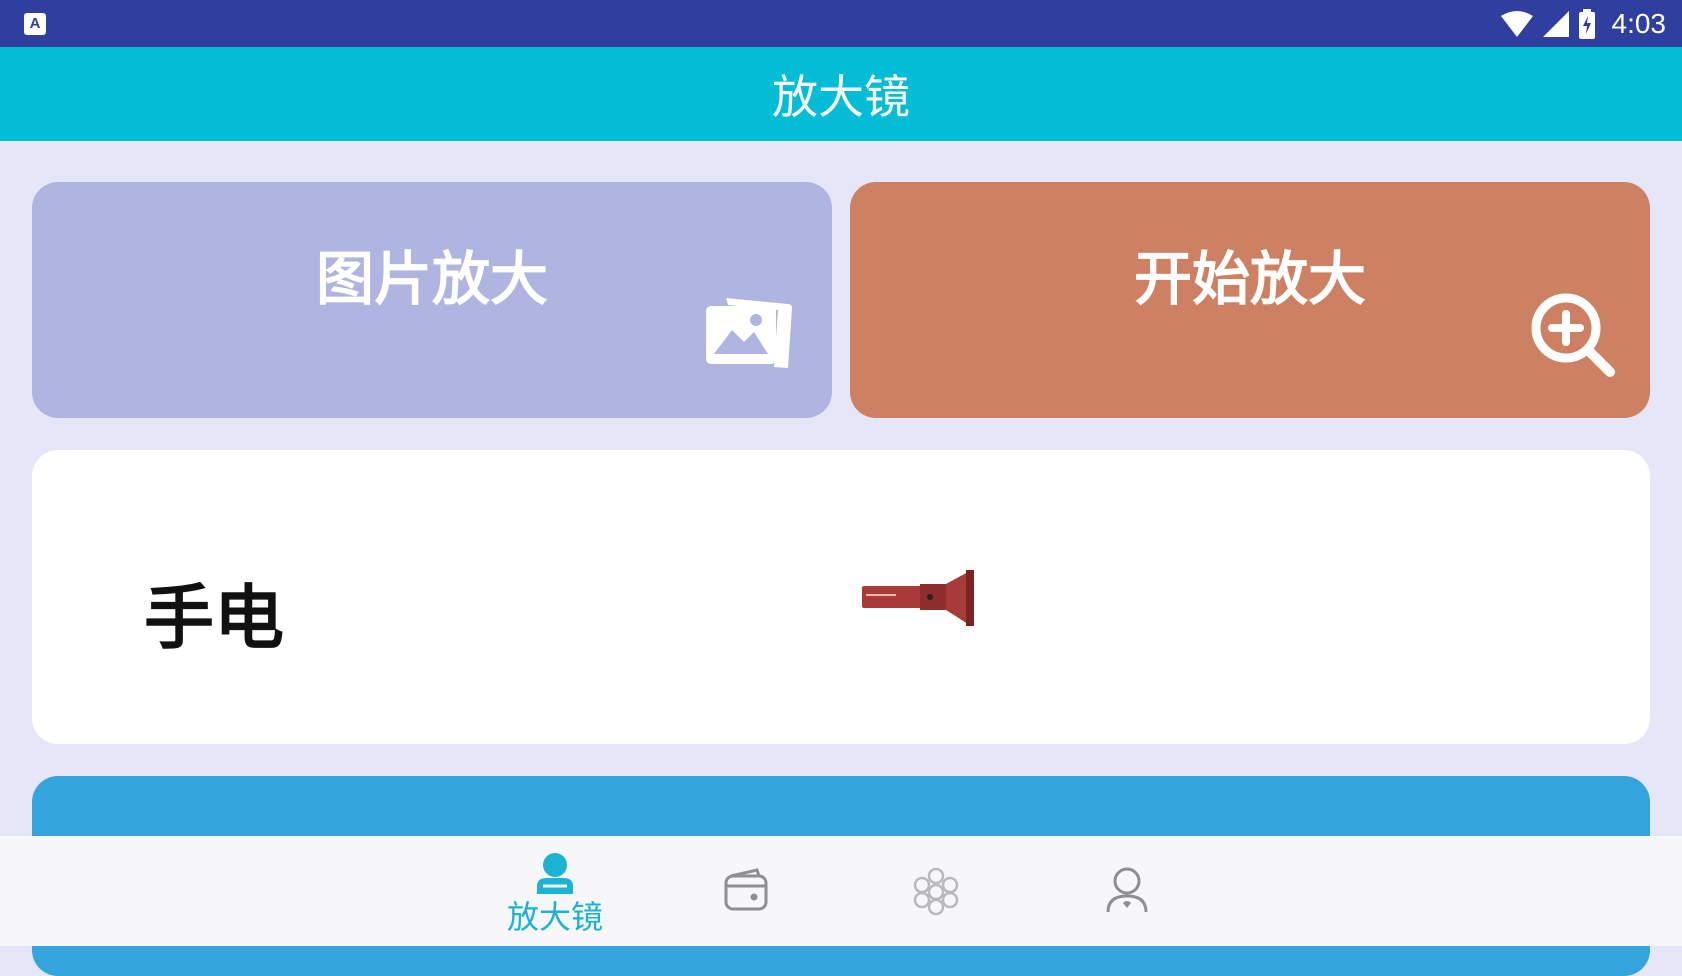  I want to click on person-icon, so click(555, 873).